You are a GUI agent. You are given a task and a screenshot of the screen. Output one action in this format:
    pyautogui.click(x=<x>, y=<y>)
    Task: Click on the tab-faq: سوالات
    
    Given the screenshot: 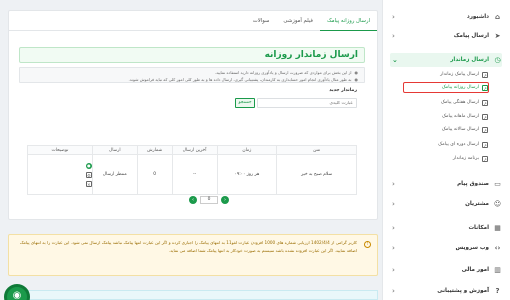 What is the action you would take?
    pyautogui.click(x=261, y=21)
    